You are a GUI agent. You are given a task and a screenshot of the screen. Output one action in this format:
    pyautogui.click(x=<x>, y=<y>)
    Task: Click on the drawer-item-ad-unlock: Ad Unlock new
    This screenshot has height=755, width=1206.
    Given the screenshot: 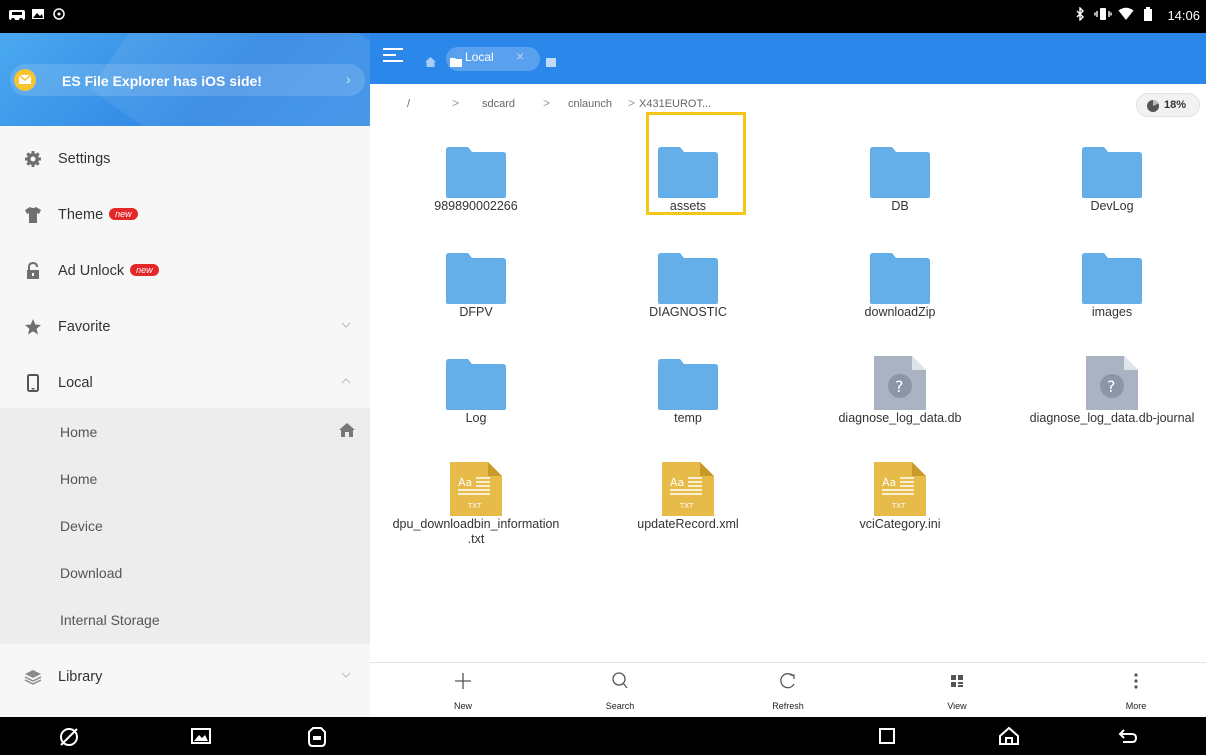 What is the action you would take?
    pyautogui.click(x=185, y=272)
    